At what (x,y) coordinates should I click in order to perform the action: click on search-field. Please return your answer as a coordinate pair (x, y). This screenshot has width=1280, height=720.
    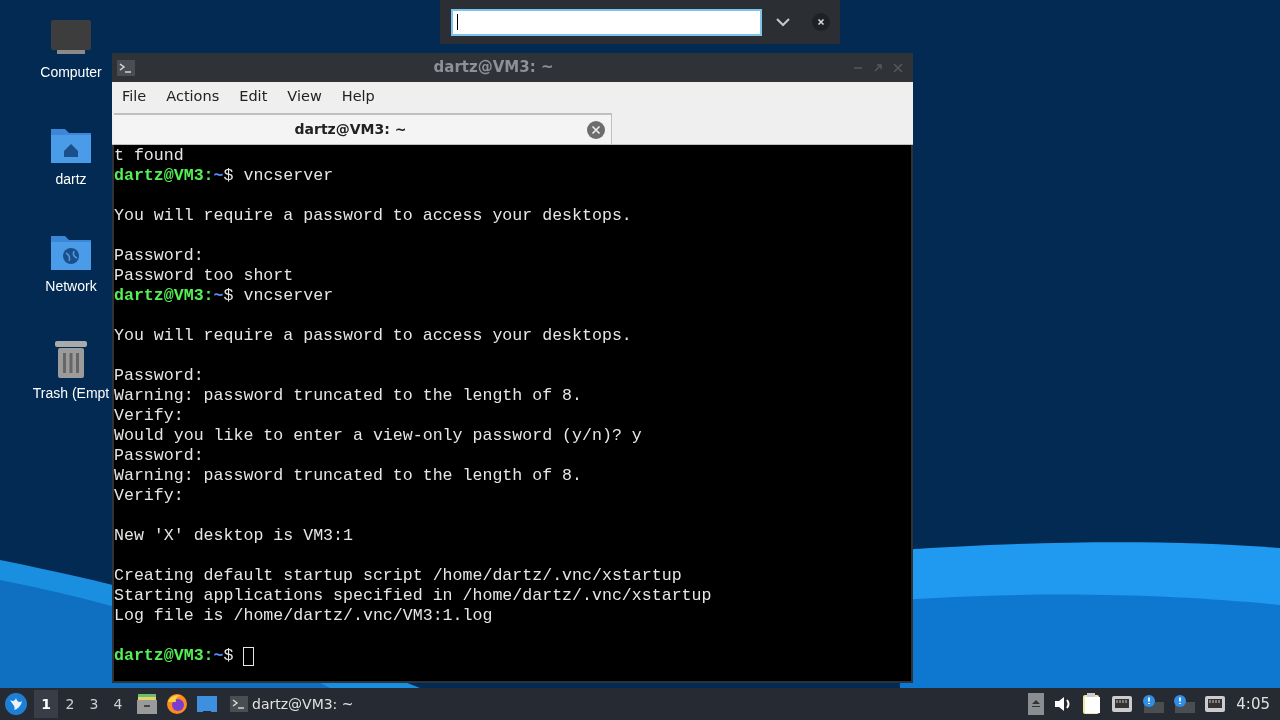
    Looking at the image, I should click on (606, 22).